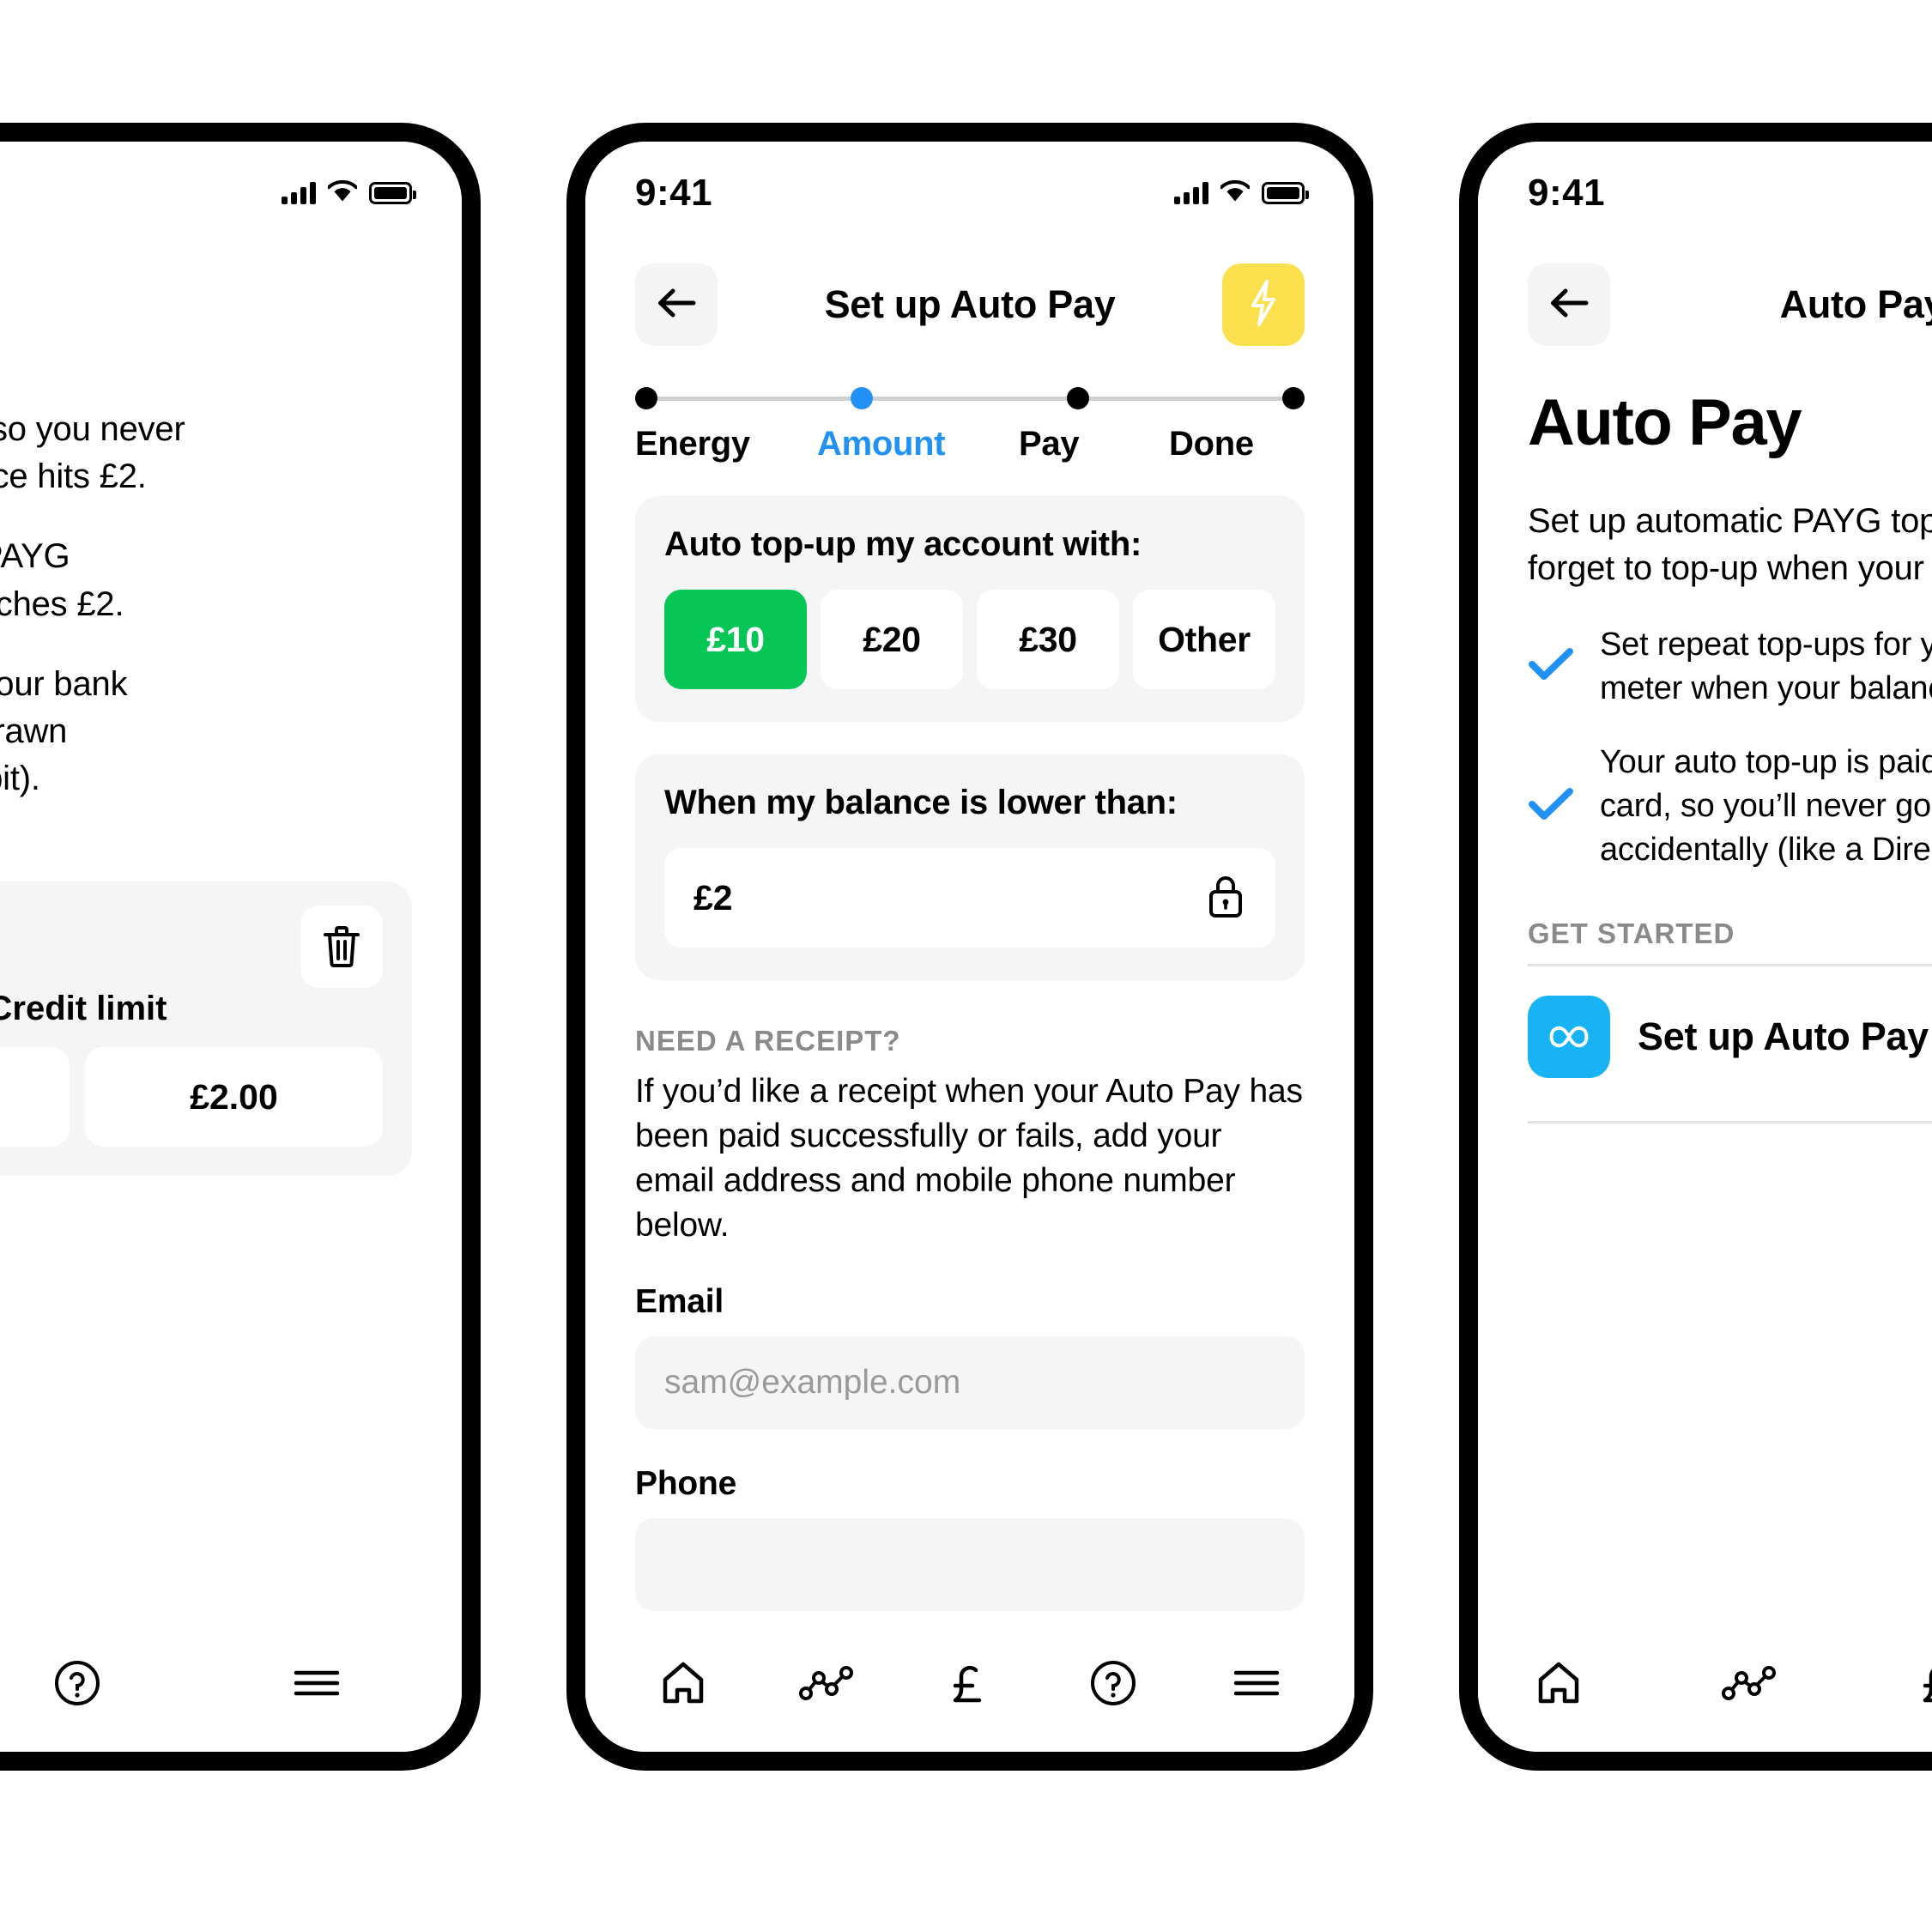  What do you see at coordinates (1705, 1683) in the screenshot?
I see `tabbar-right` at bounding box center [1705, 1683].